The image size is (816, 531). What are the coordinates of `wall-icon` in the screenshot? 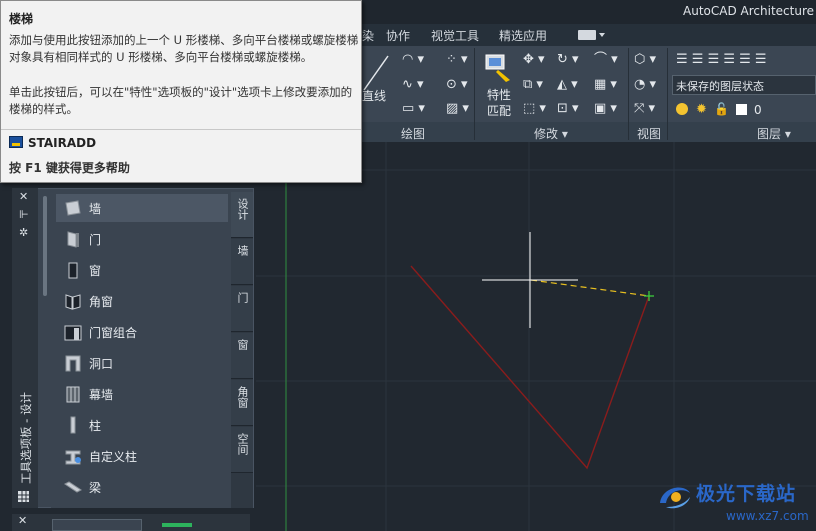 It's located at (73, 208).